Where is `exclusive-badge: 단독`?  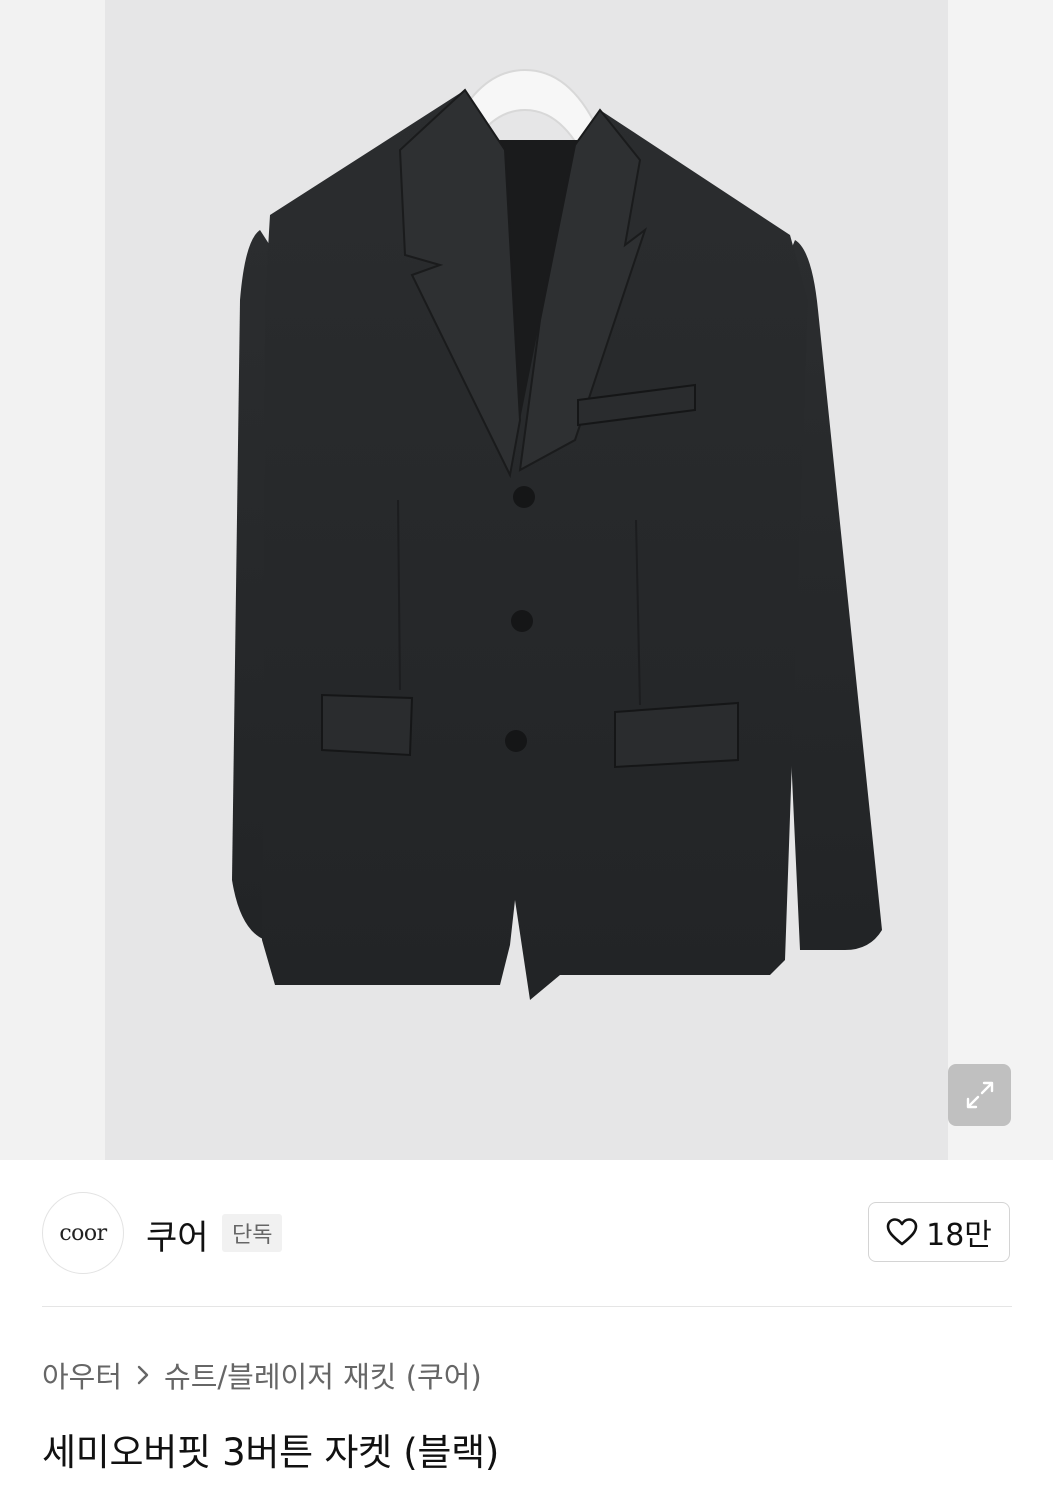 exclusive-badge: 단독 is located at coordinates (252, 1233).